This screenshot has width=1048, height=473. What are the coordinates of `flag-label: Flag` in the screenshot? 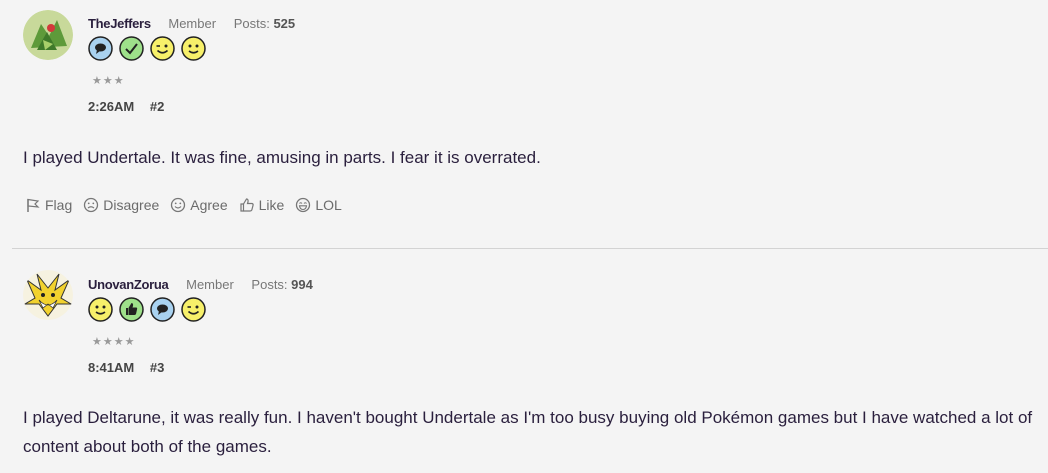 It's located at (59, 205).